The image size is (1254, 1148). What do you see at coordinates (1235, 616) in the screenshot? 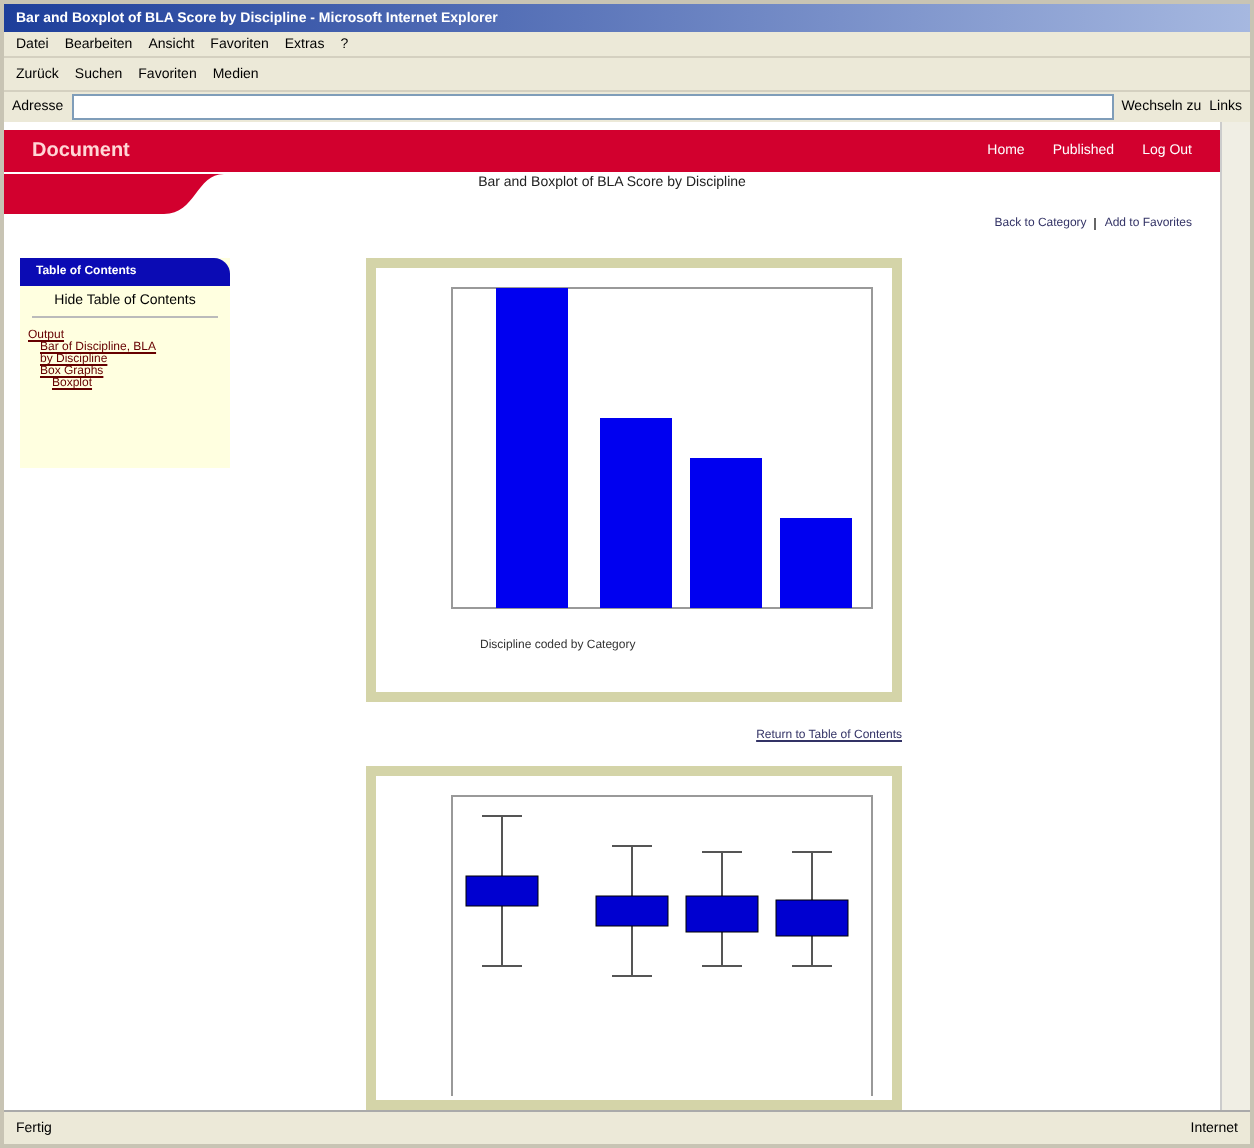
I see `scrollbar` at bounding box center [1235, 616].